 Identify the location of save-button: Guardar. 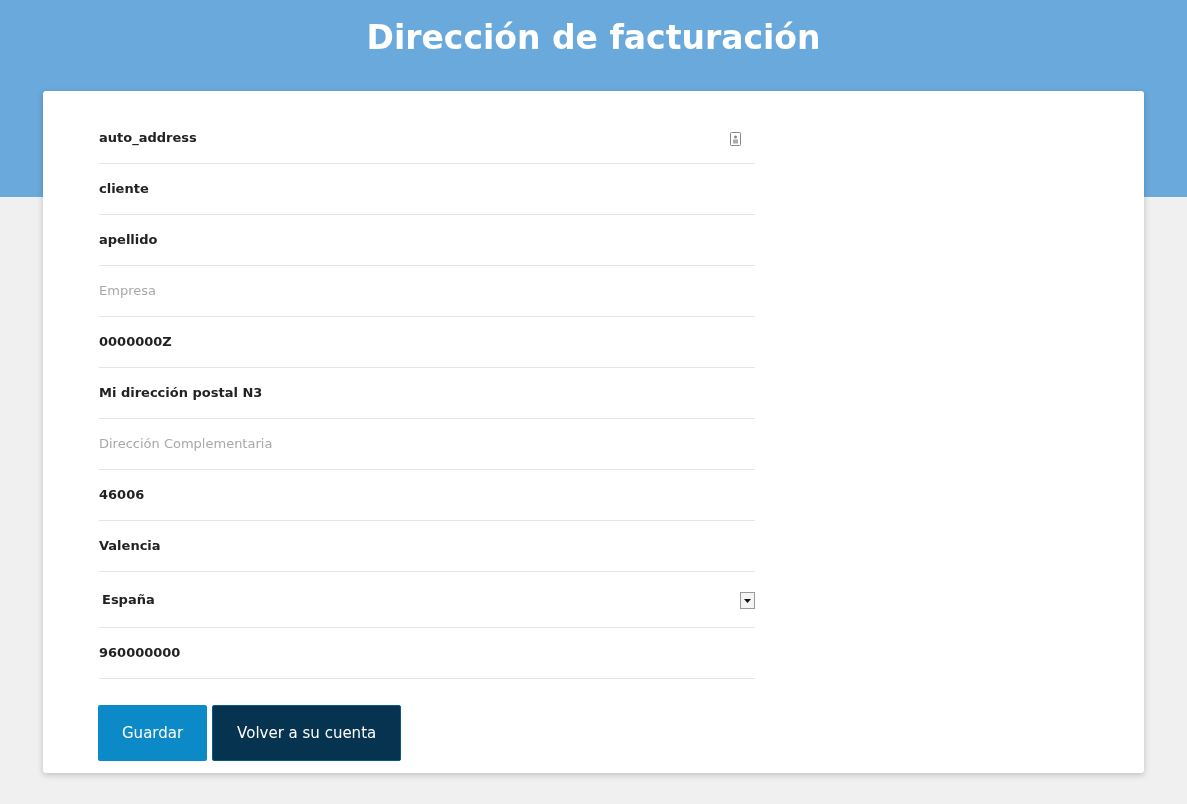
(153, 733).